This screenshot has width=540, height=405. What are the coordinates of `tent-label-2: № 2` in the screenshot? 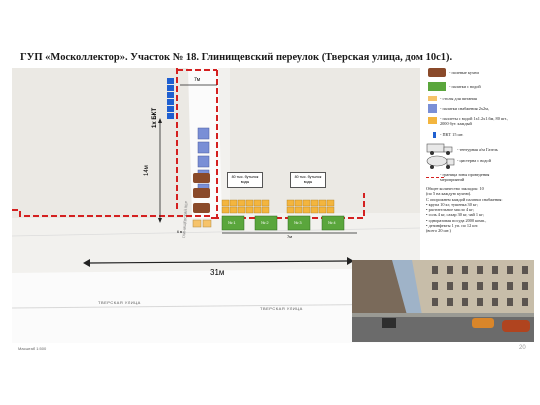 It's located at (265, 222).